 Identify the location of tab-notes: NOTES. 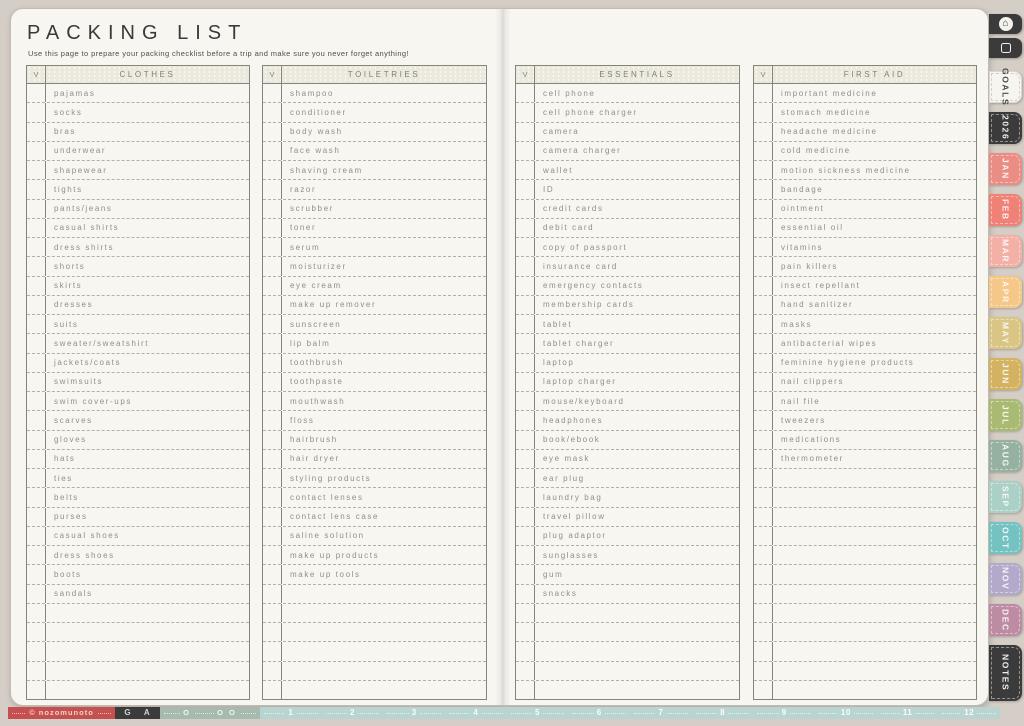
(1005, 673).